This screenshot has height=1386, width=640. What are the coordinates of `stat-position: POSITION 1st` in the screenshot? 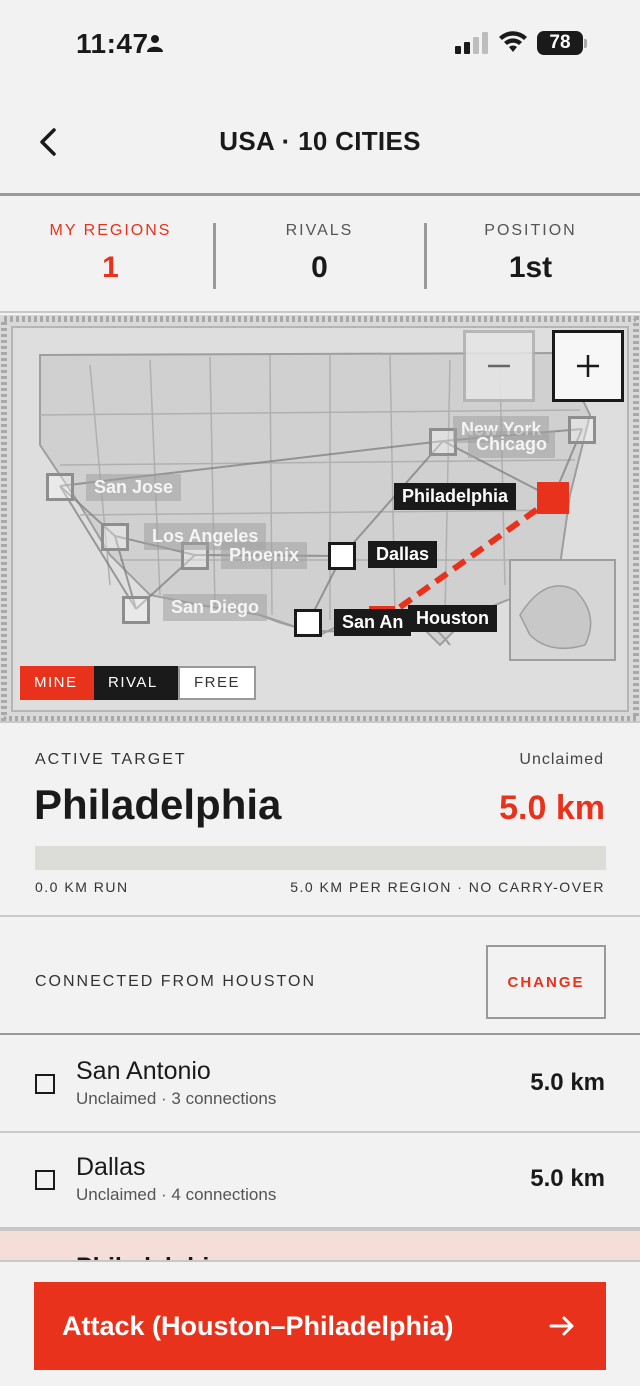 It's located at (530, 256).